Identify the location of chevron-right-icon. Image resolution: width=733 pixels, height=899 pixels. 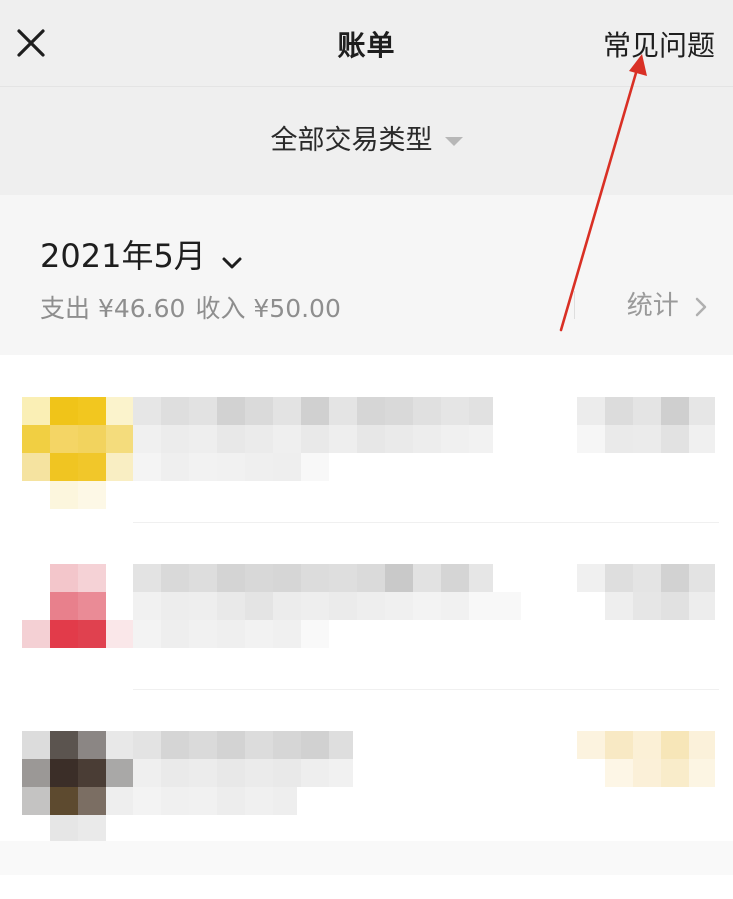
(701, 306).